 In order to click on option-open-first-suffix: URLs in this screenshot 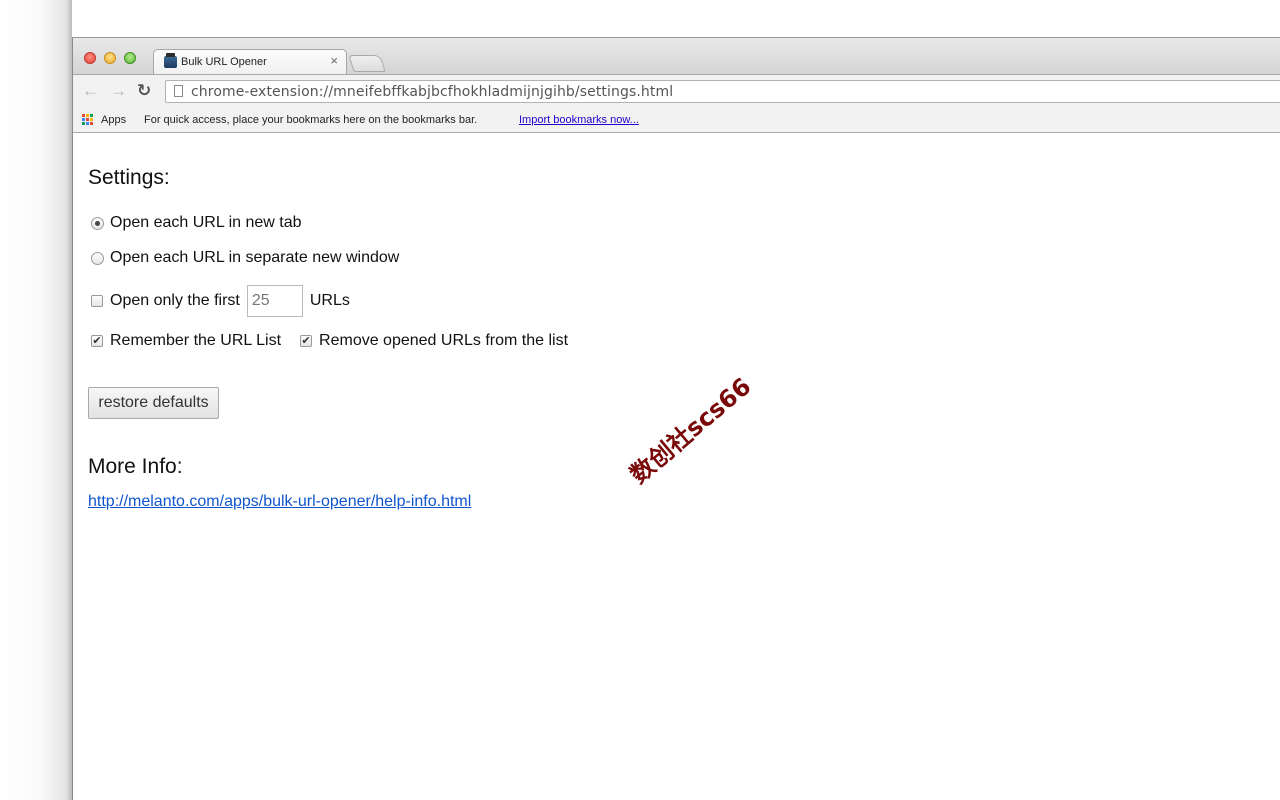, I will do `click(329, 300)`.